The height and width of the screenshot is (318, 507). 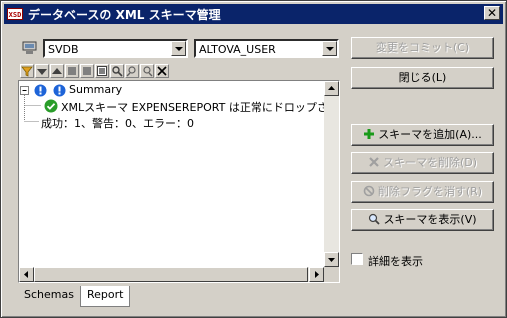 I want to click on view-tabs: Schemas Report, so click(x=74, y=296).